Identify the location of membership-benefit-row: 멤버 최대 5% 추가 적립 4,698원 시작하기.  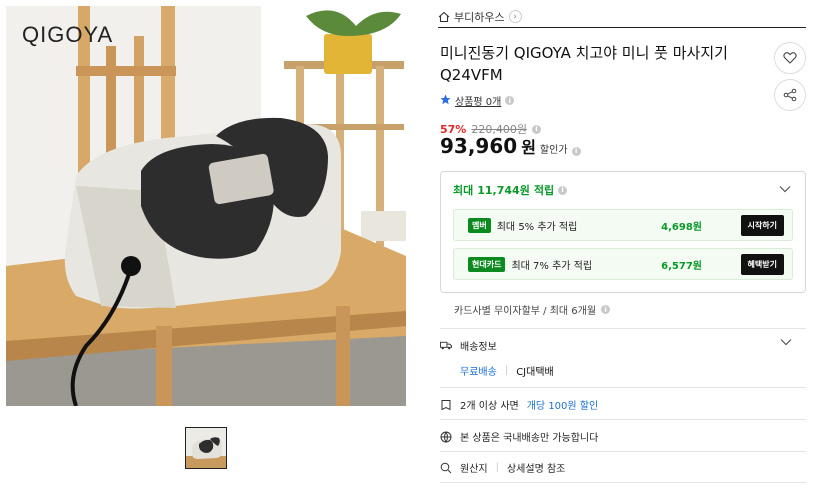
(623, 225).